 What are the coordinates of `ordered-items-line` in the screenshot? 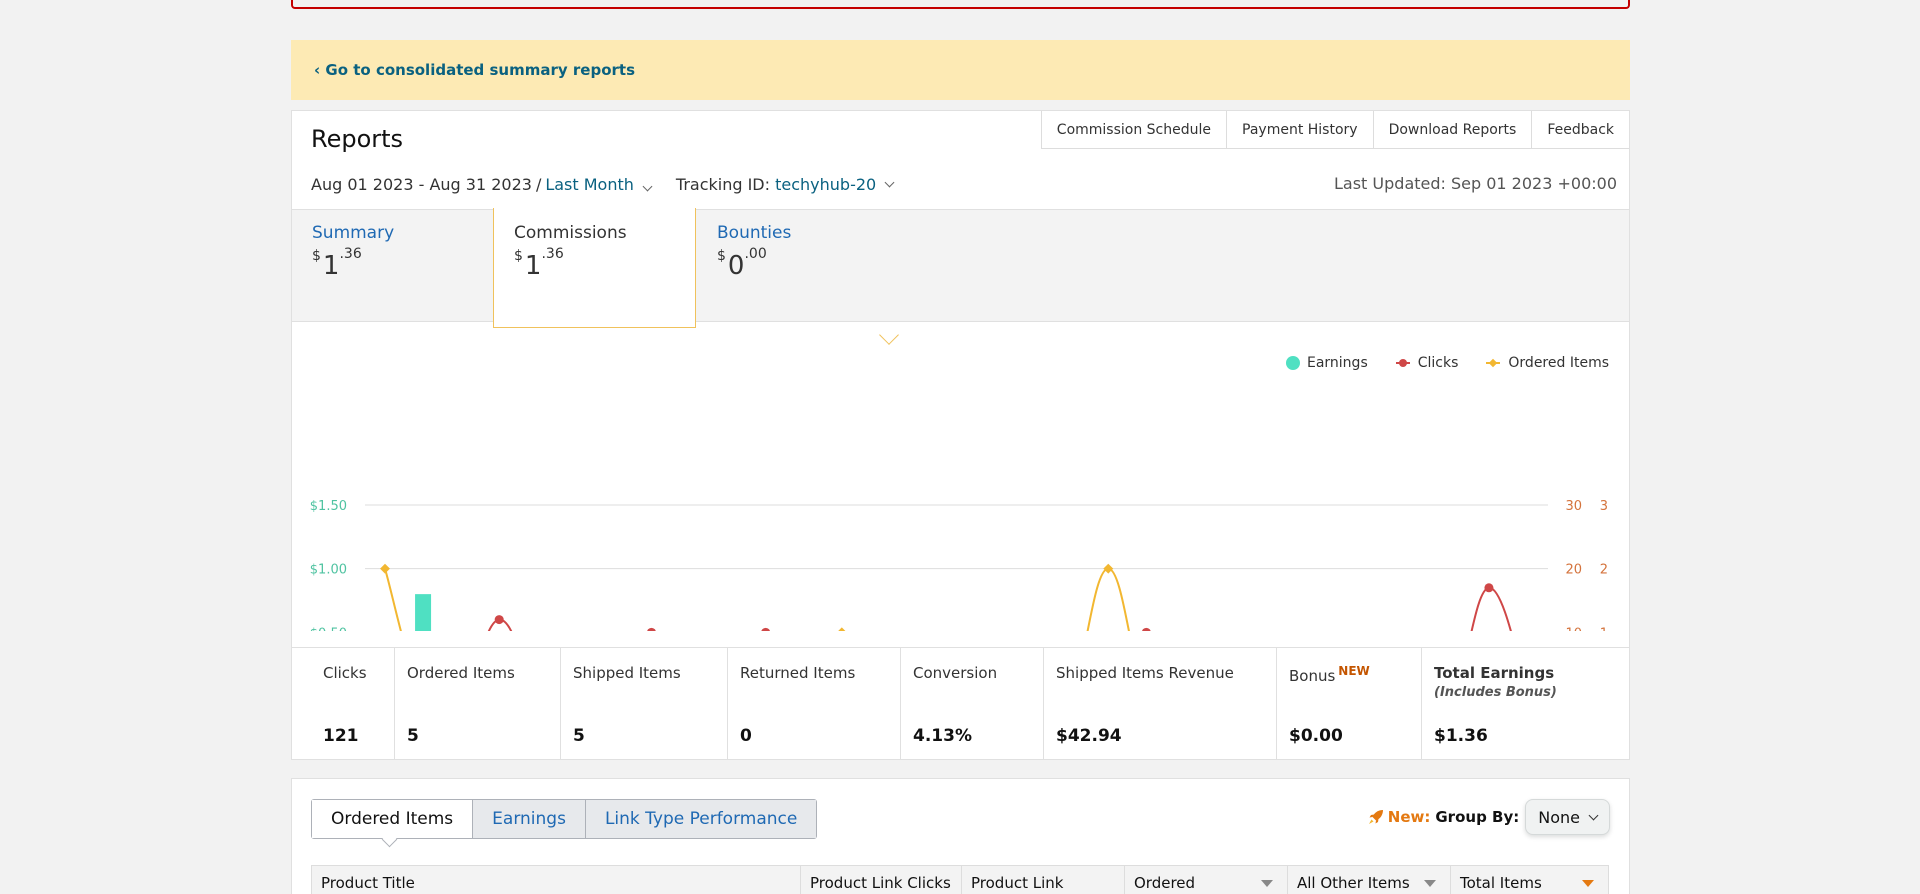 It's located at (757, 599).